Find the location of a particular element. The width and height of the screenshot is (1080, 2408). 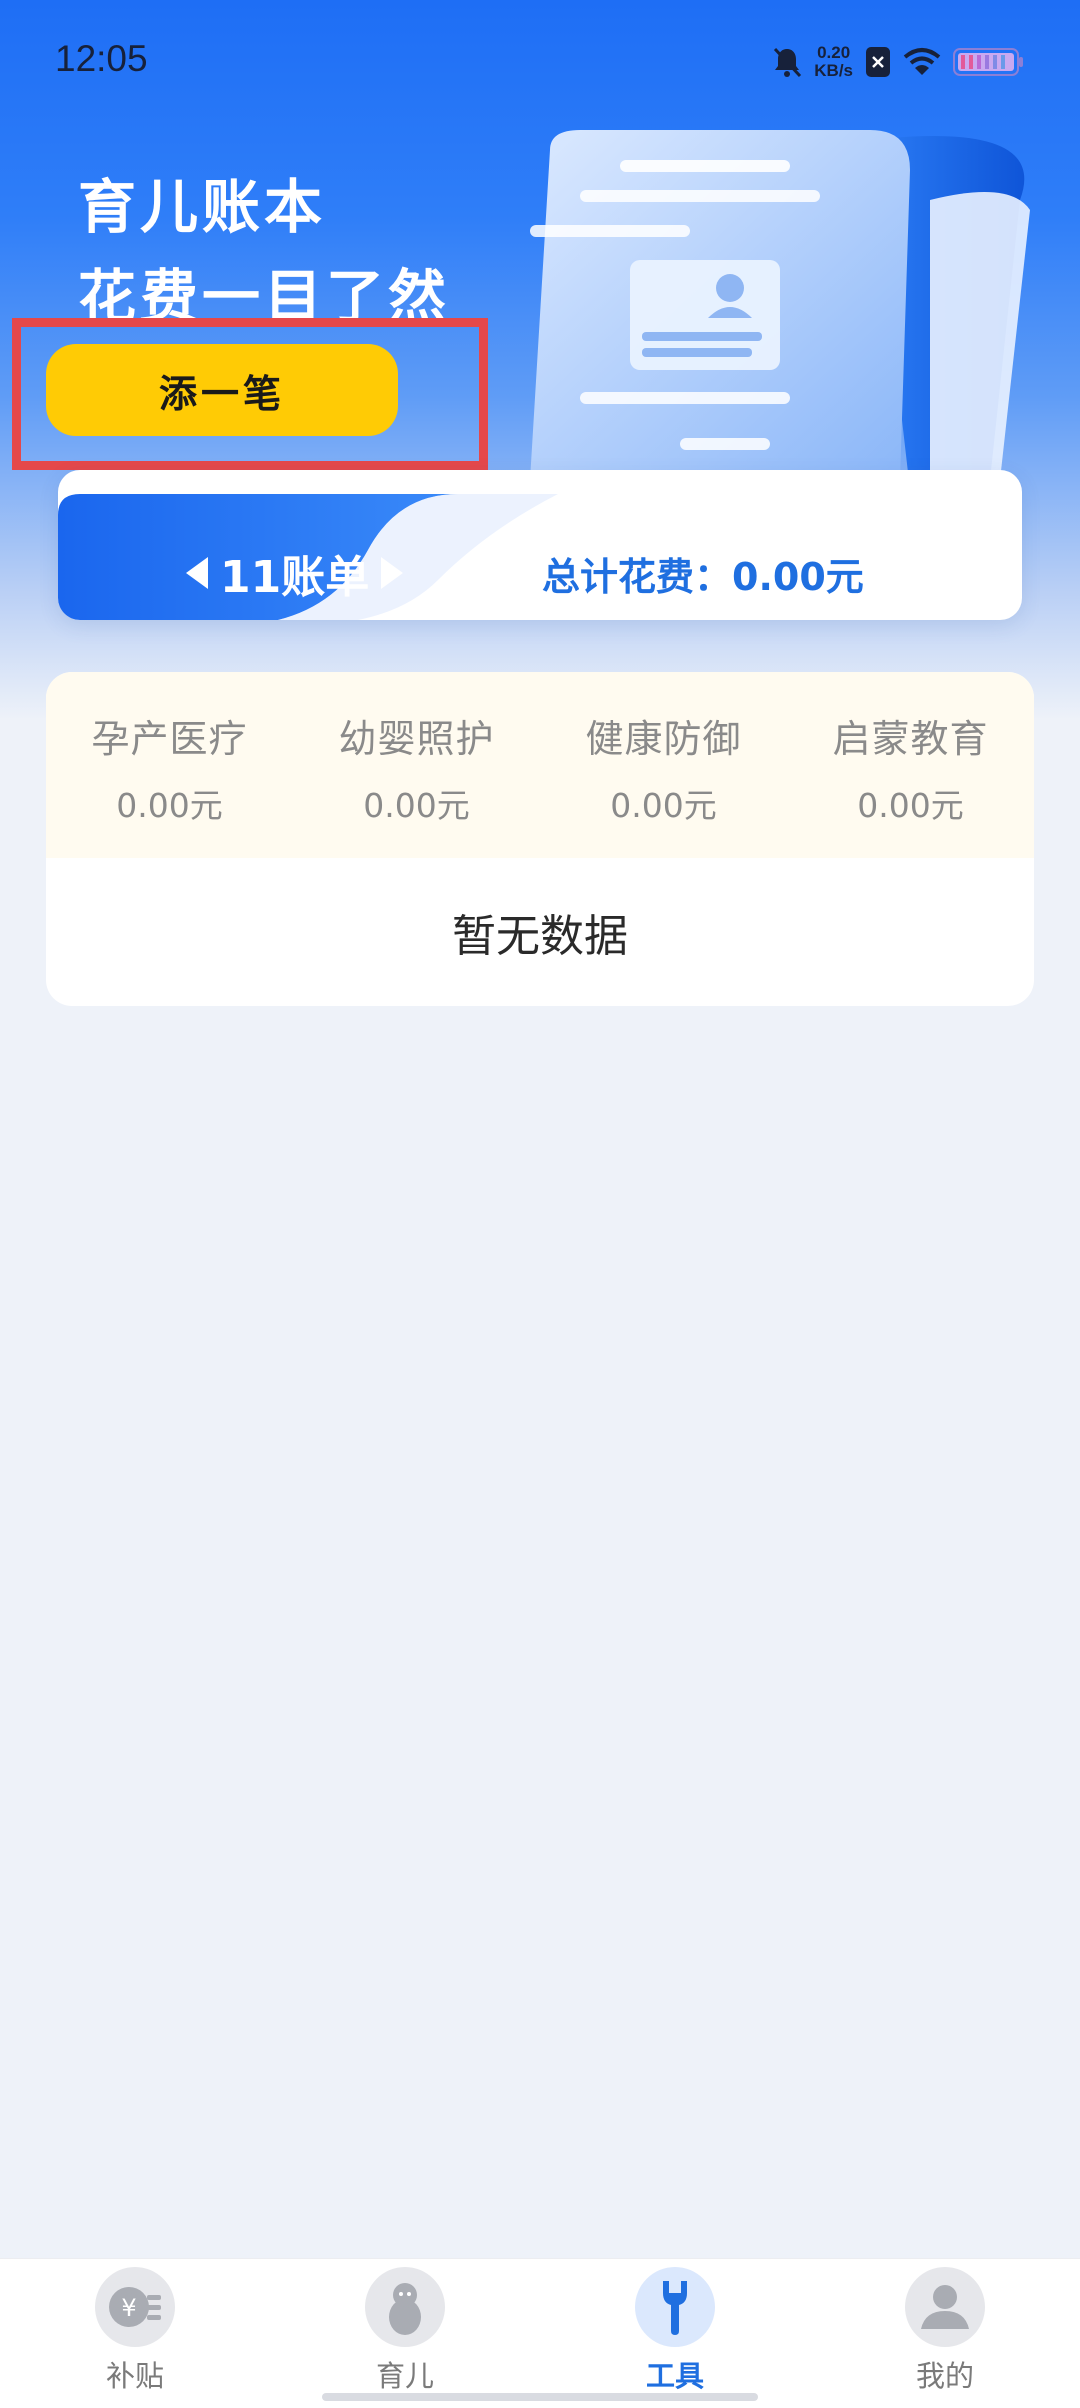

wifi-icon is located at coordinates (922, 62).